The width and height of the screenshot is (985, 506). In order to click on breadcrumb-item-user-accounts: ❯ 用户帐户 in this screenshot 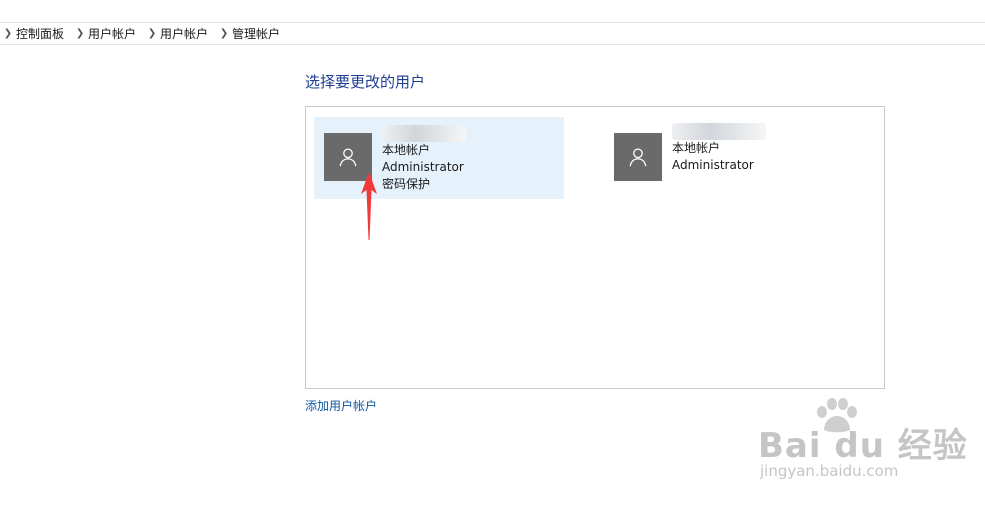, I will do `click(108, 33)`.